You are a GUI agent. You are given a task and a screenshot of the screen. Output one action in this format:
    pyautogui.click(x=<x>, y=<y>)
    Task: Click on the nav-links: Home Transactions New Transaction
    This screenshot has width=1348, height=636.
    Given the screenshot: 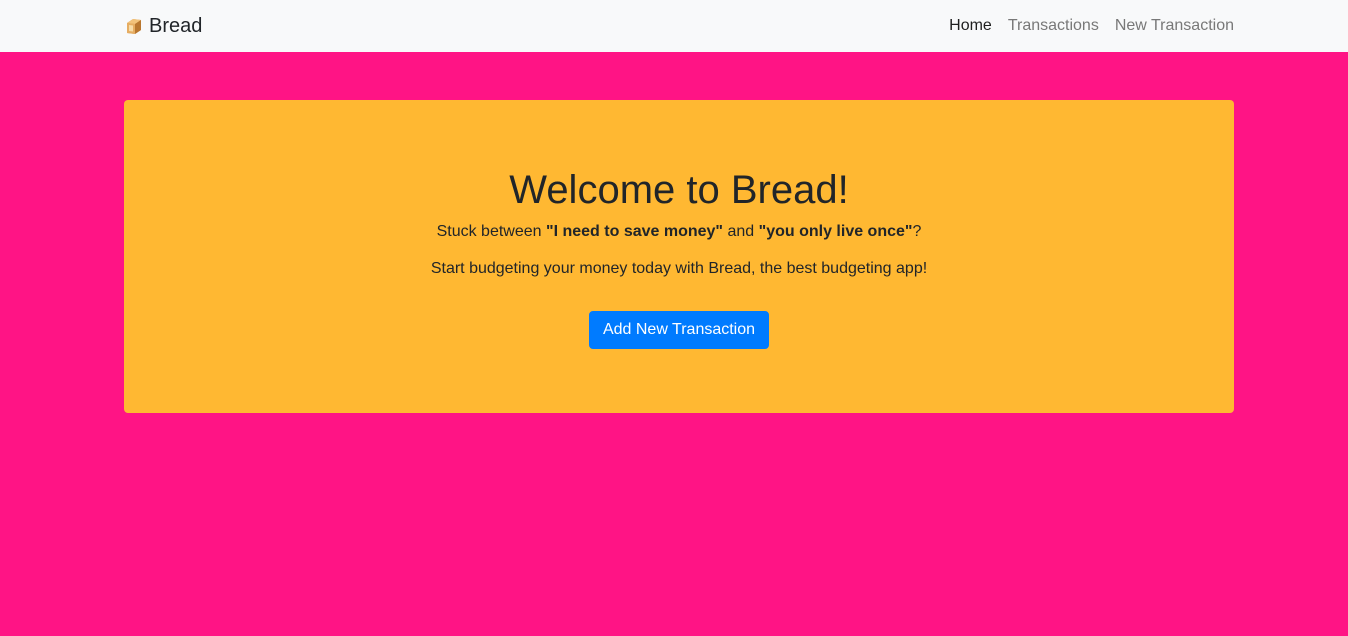 What is the action you would take?
    pyautogui.click(x=1091, y=26)
    